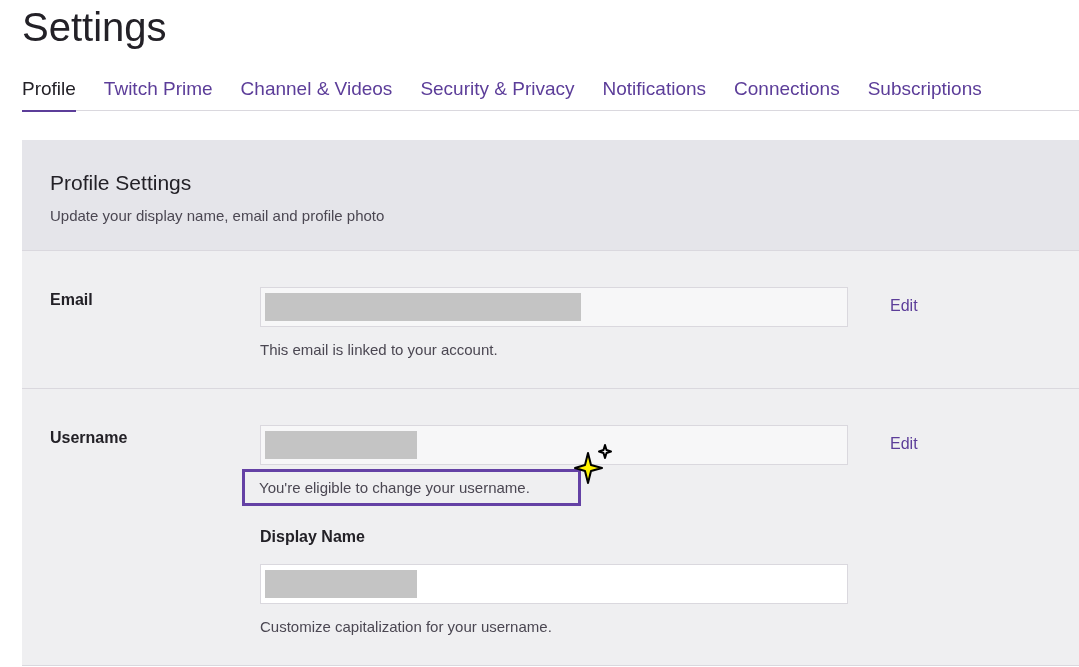  Describe the element at coordinates (787, 92) in the screenshot. I see `settings-tab: Connections` at that location.